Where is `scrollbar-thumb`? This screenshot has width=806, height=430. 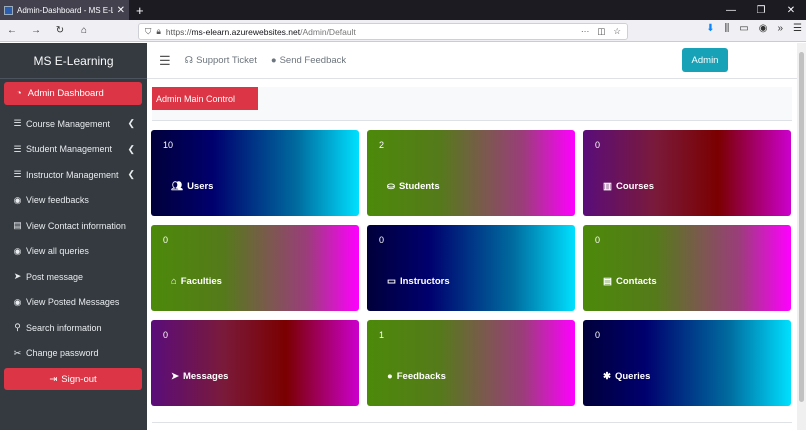
scrollbar-thumb is located at coordinates (801, 227).